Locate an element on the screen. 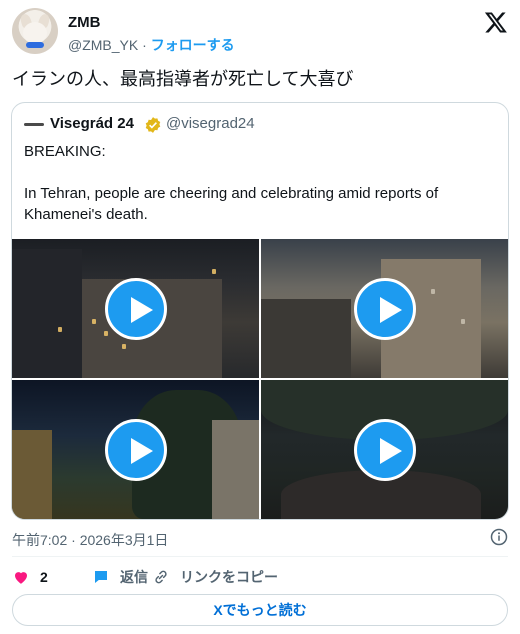  speech-bubble-icon is located at coordinates (101, 577).